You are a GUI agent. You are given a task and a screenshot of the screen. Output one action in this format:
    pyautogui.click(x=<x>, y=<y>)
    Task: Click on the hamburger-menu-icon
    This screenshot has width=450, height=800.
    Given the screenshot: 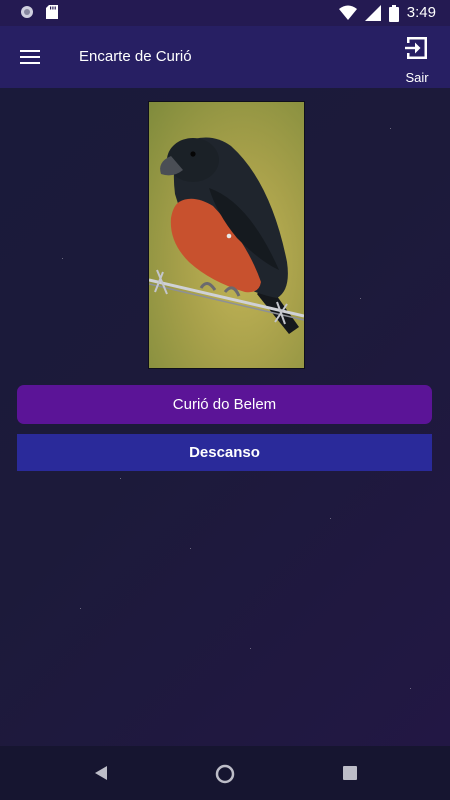 What is the action you would take?
    pyautogui.click(x=30, y=57)
    